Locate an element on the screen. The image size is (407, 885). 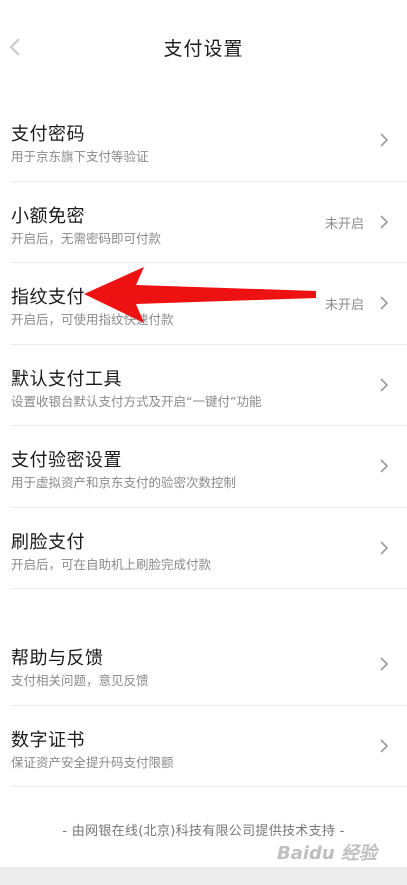
setting-subtitle: 保证资产安全提升码支付限额 is located at coordinates (92, 762).